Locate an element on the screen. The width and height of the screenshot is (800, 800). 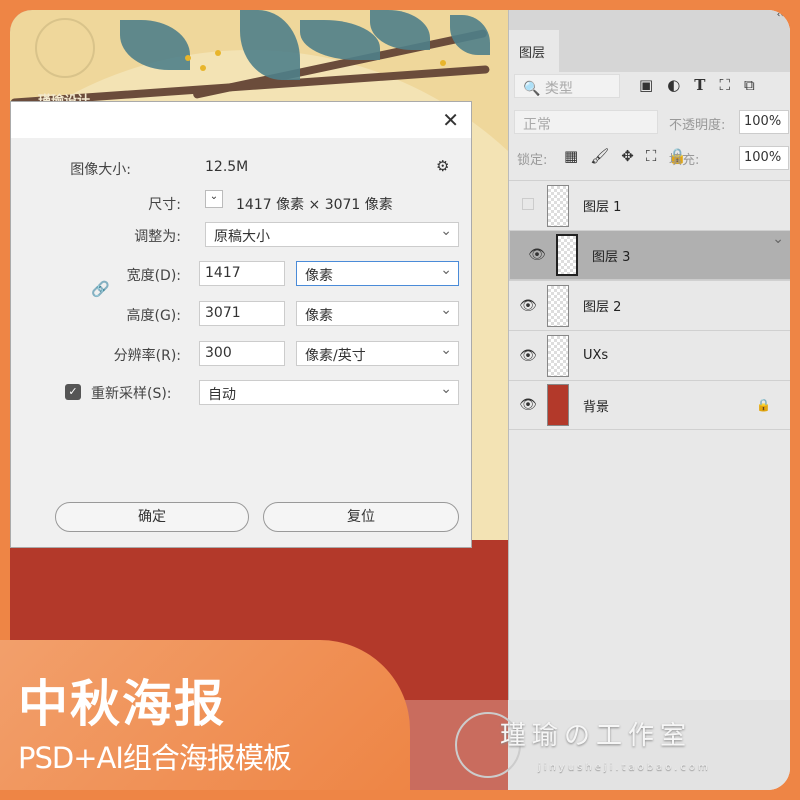
blend-mode-select: 正常 is located at coordinates (586, 122).